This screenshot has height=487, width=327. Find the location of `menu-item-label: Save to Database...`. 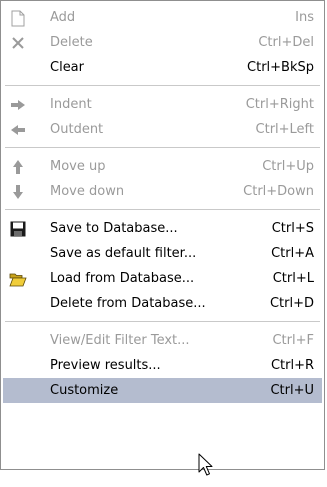

menu-item-label: Save to Database... is located at coordinates (114, 228).